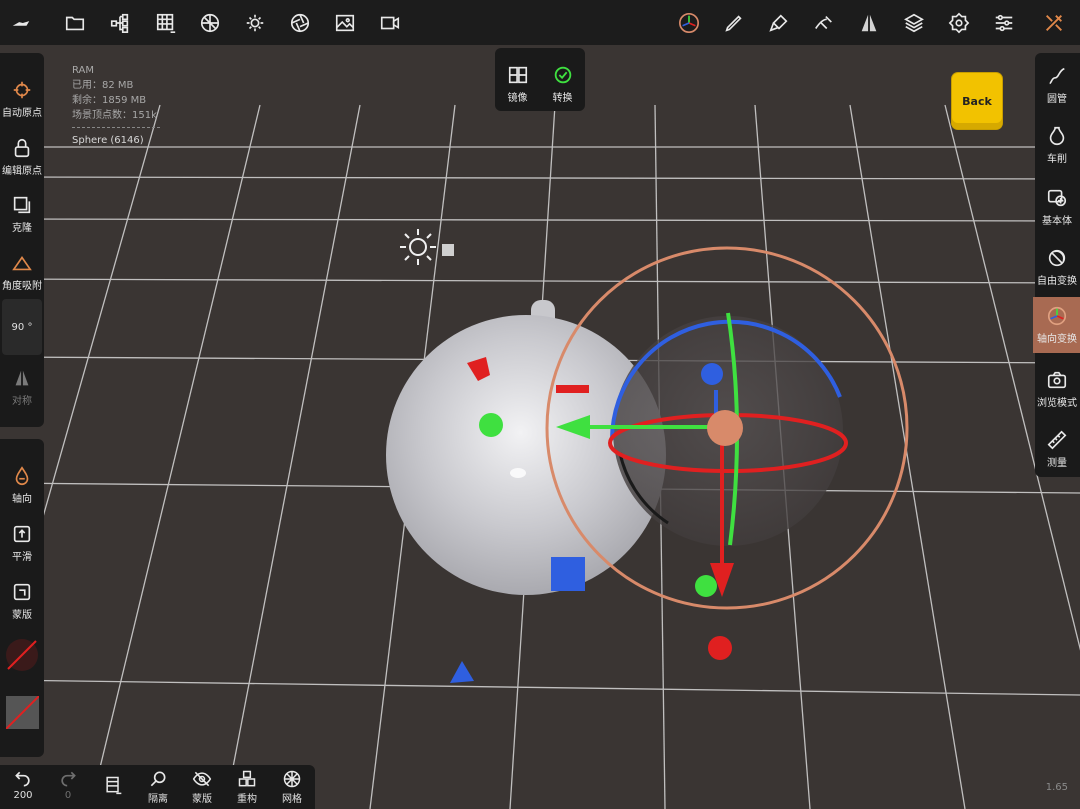 The height and width of the screenshot is (809, 1080). Describe the element at coordinates (1057, 76) in the screenshot. I see `tube-icon` at that location.